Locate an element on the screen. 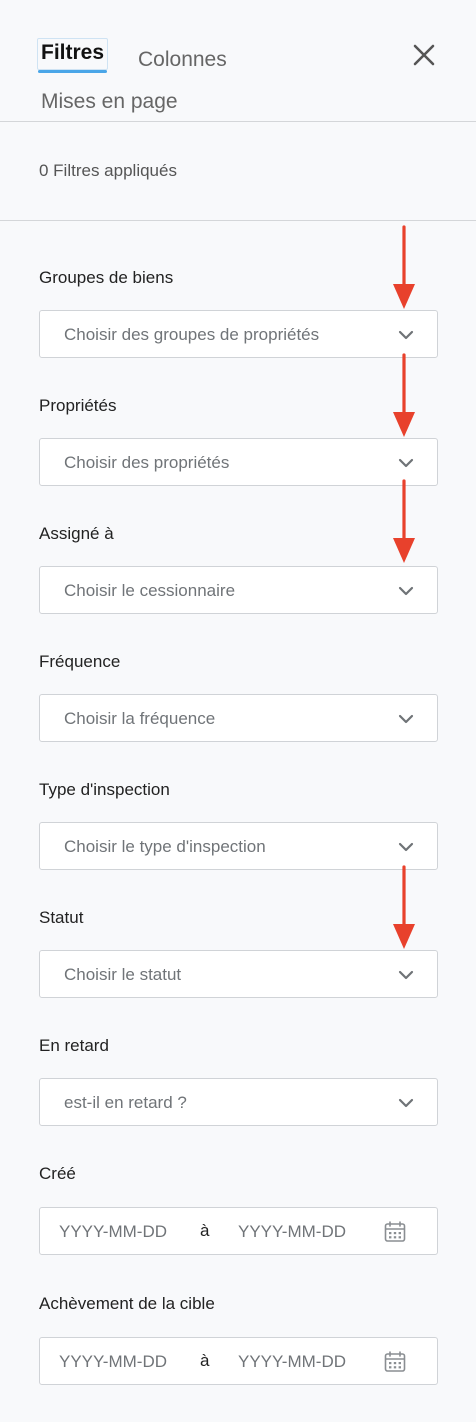 This screenshot has height=1422, width=476. statut-label: Statut is located at coordinates (61, 917).